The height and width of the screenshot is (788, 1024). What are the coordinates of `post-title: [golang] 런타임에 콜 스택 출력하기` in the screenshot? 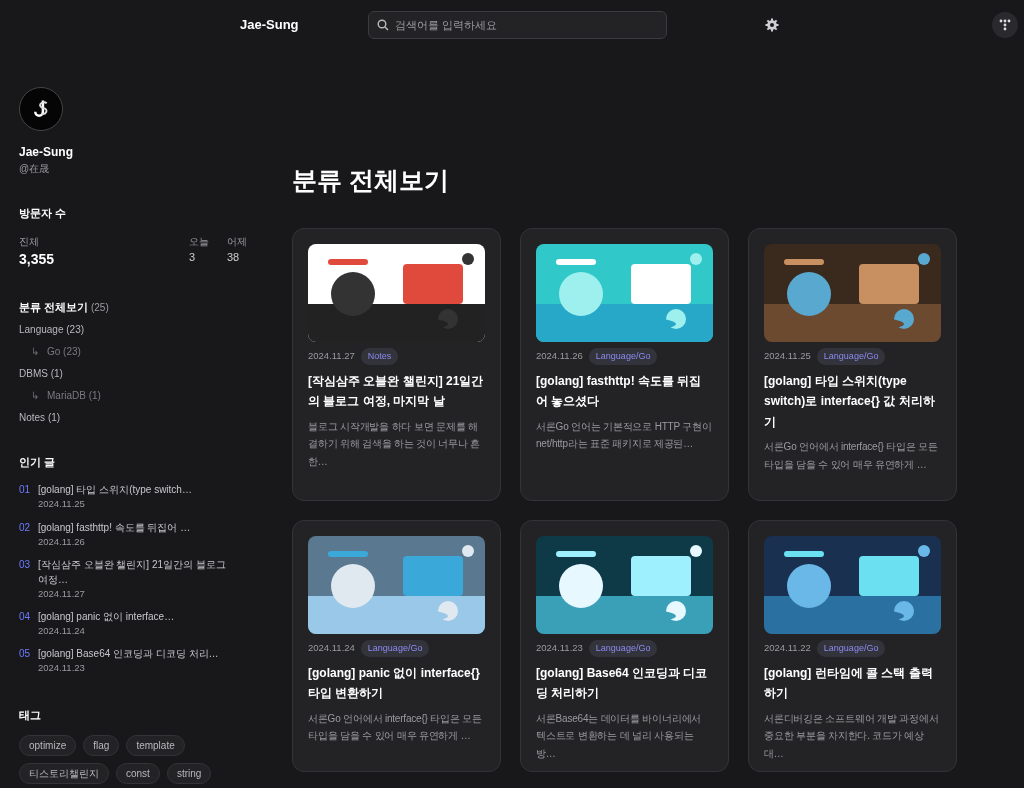 It's located at (852, 683).